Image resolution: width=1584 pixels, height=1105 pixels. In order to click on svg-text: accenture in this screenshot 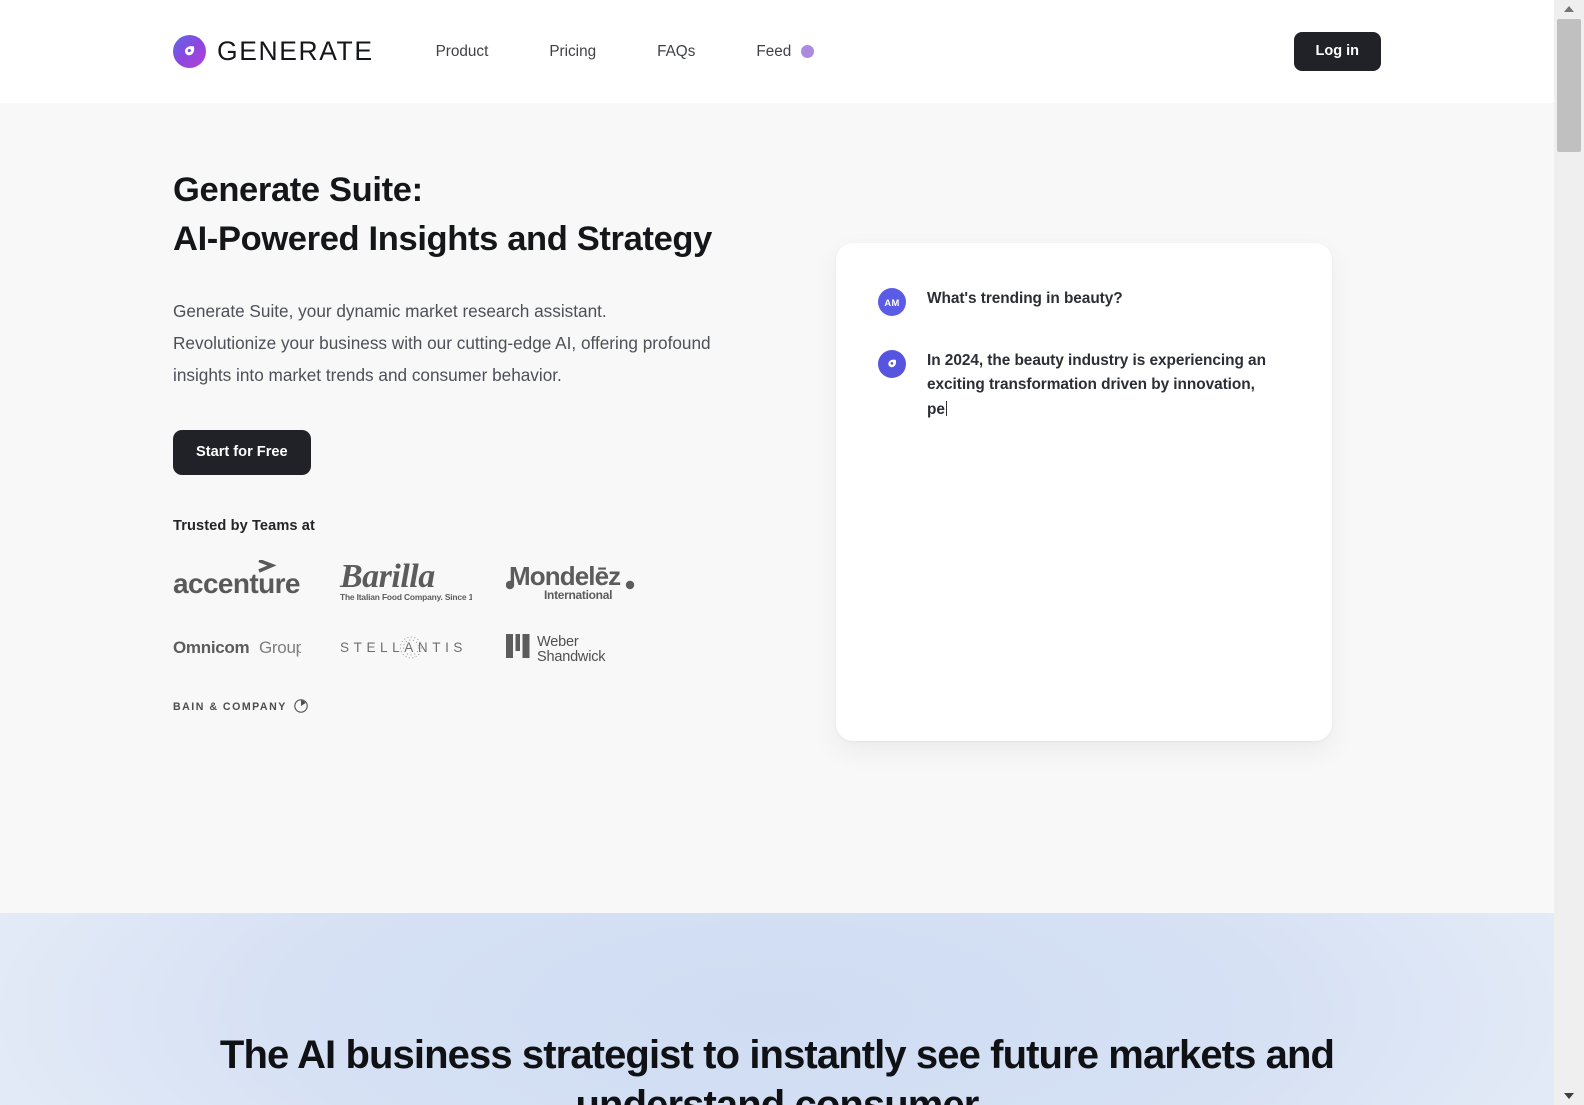, I will do `click(236, 583)`.